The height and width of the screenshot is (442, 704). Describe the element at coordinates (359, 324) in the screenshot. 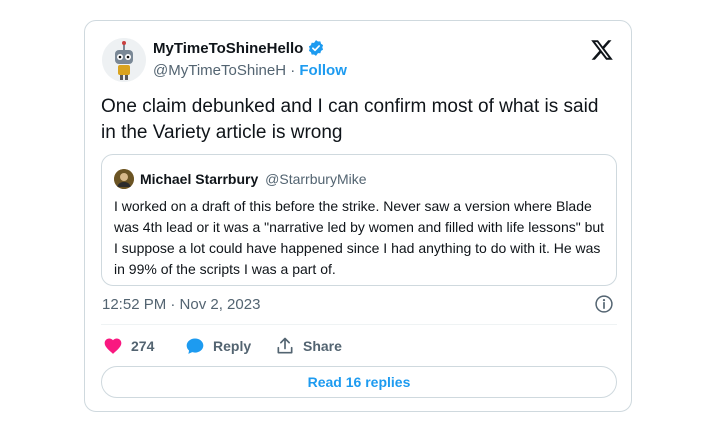

I see `divider` at that location.